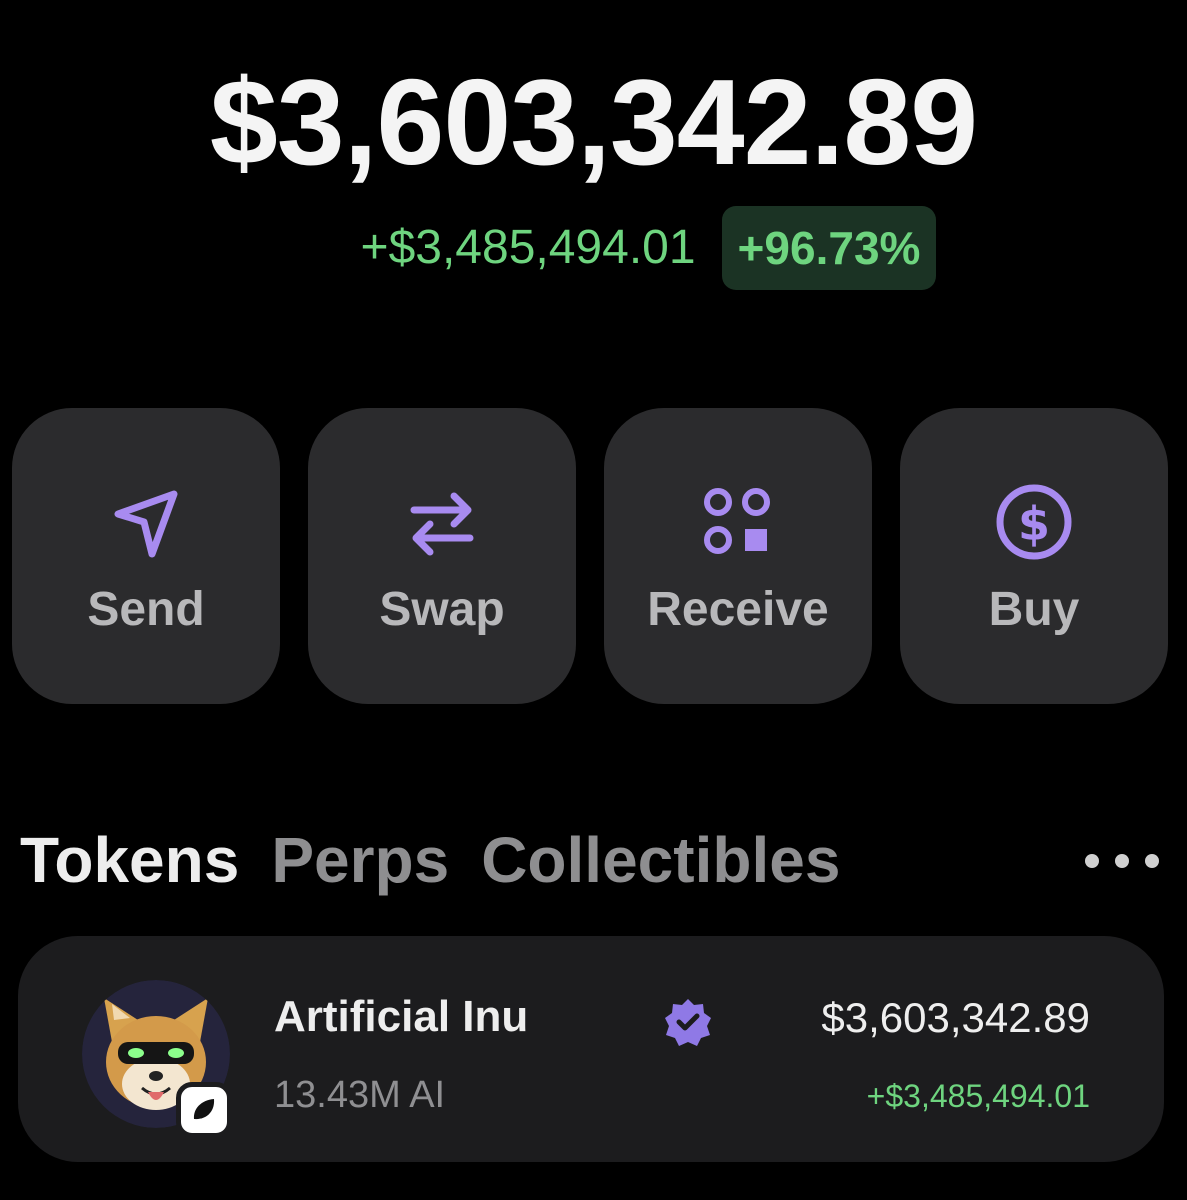  Describe the element at coordinates (737, 521) in the screenshot. I see `receive-icon` at that location.